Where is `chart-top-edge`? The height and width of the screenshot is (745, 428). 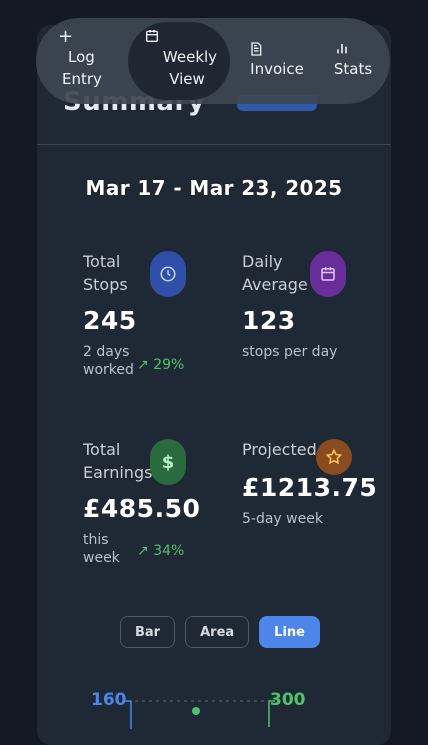 chart-top-edge is located at coordinates (200, 714).